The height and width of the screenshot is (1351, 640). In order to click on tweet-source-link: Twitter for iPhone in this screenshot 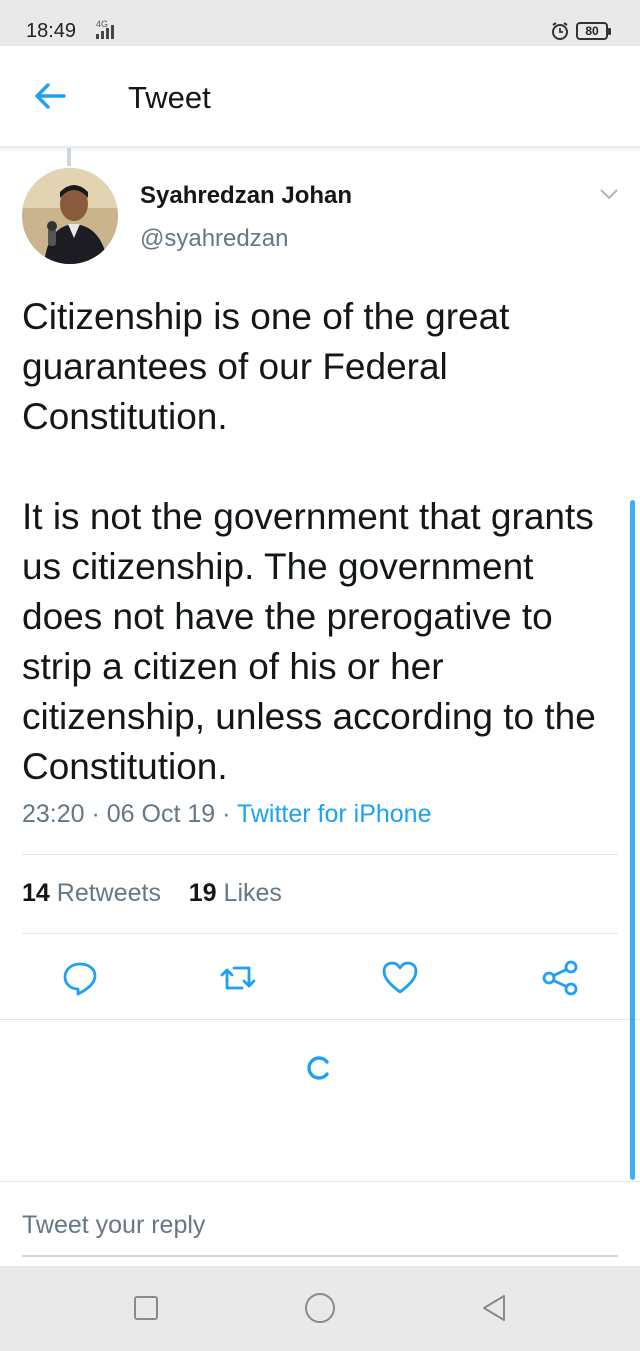, I will do `click(334, 814)`.